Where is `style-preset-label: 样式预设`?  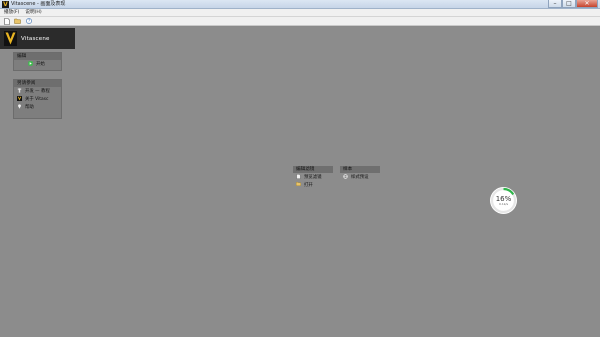
style-preset-label: 样式预设 is located at coordinates (360, 177).